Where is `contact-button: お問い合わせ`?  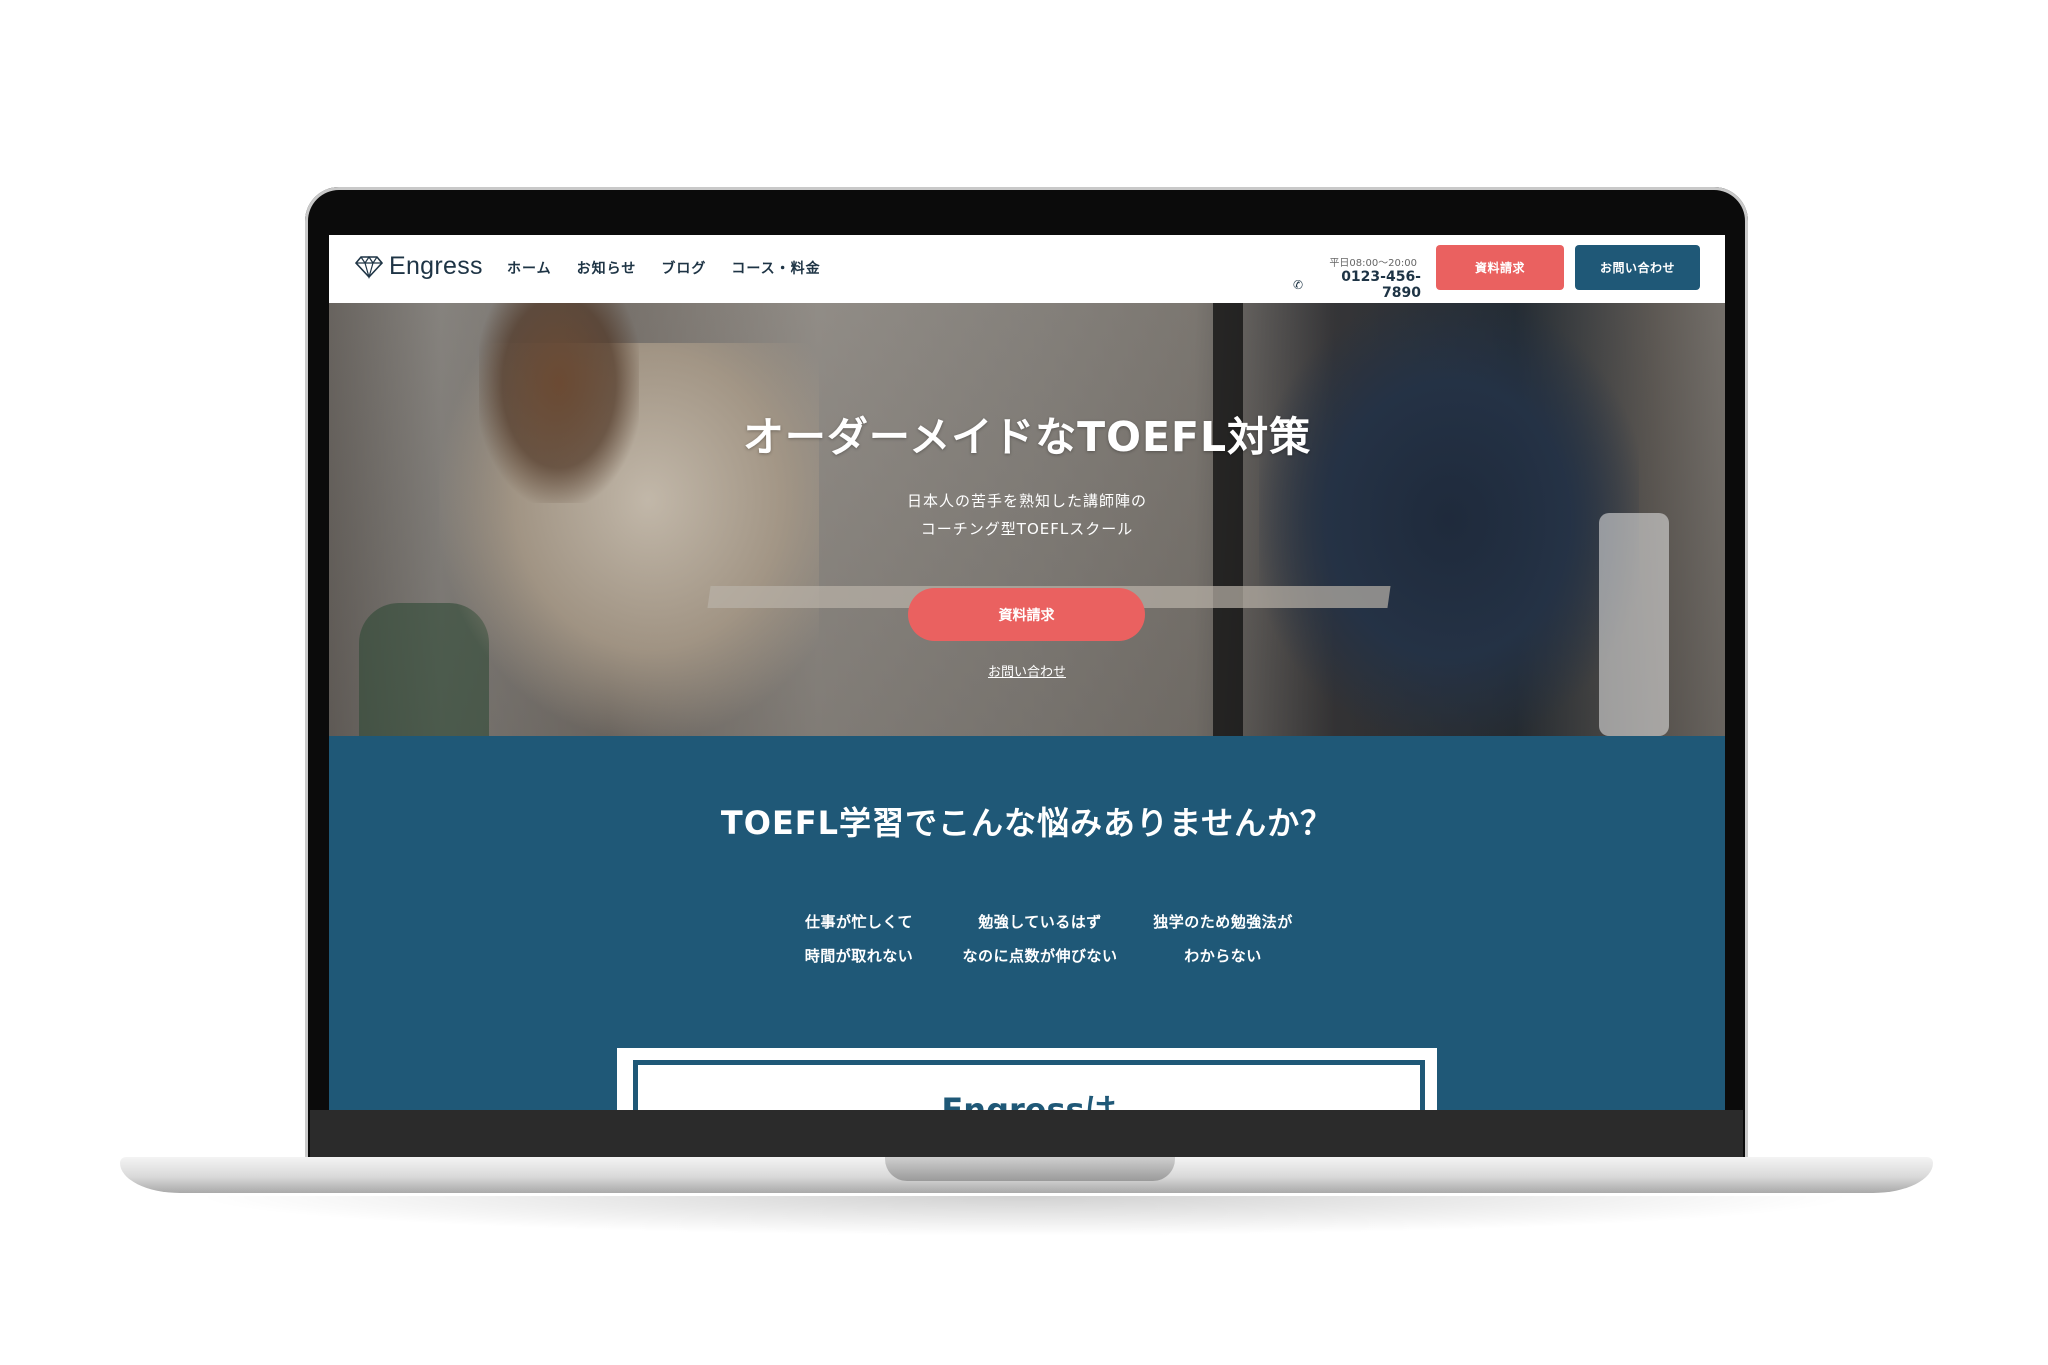 contact-button: お問い合わせ is located at coordinates (1637, 267).